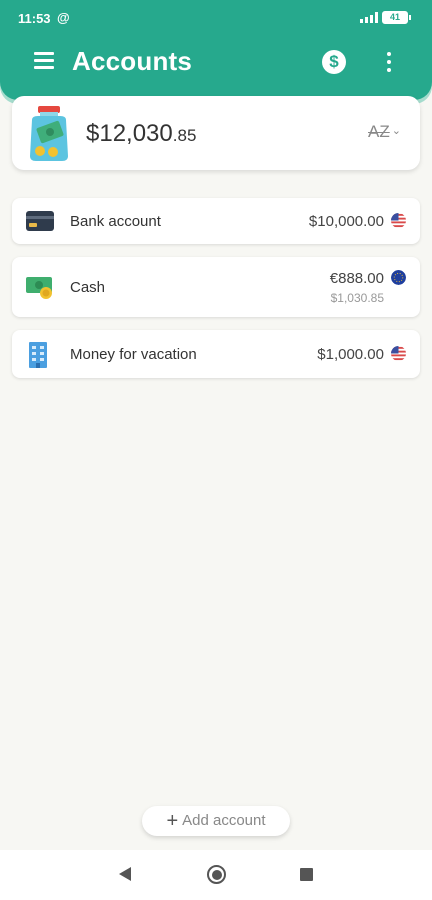 The height and width of the screenshot is (900, 432). What do you see at coordinates (125, 874) in the screenshot?
I see `back-icon` at bounding box center [125, 874].